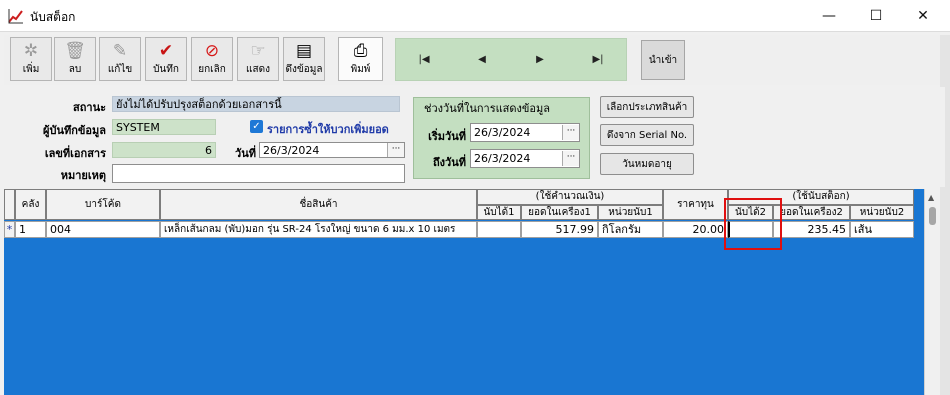 This screenshot has height=395, width=950. Describe the element at coordinates (647, 107) in the screenshot. I see `select-category-button: เลือกประเภทสินค้า` at that location.